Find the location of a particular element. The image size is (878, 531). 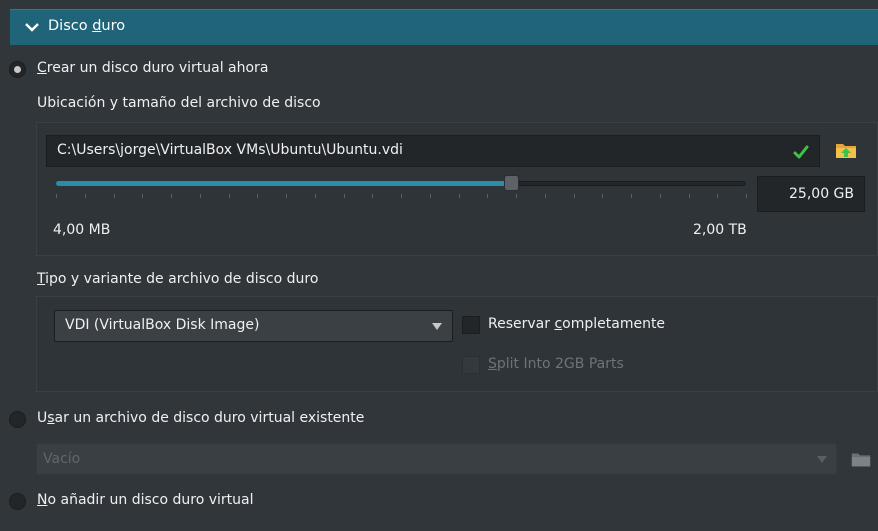

radio-create-disk-label: Crear un disco duro virtual ahora is located at coordinates (152, 68).